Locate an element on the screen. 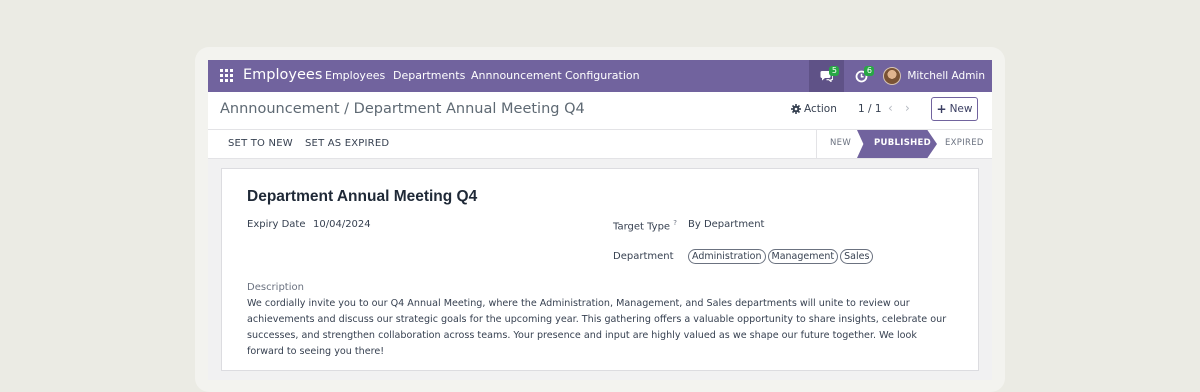  stage-new: NEW is located at coordinates (840, 143).